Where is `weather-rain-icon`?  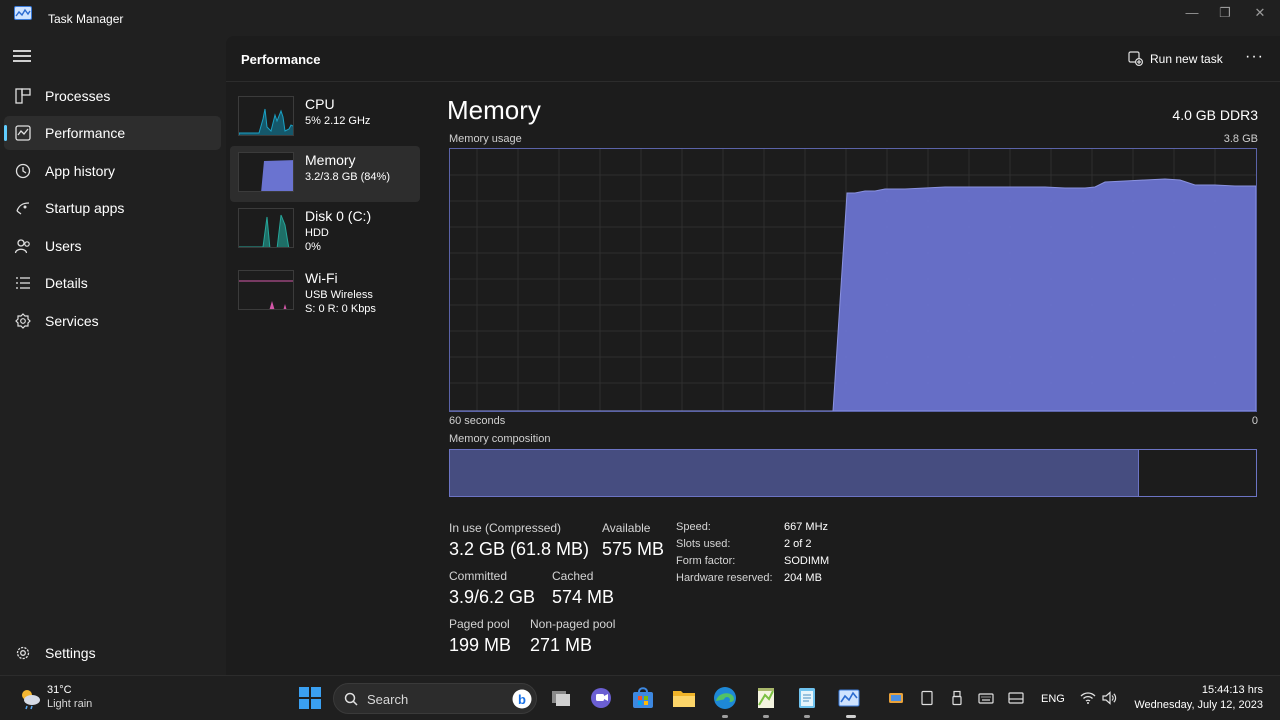
weather-rain-icon is located at coordinates (30, 698).